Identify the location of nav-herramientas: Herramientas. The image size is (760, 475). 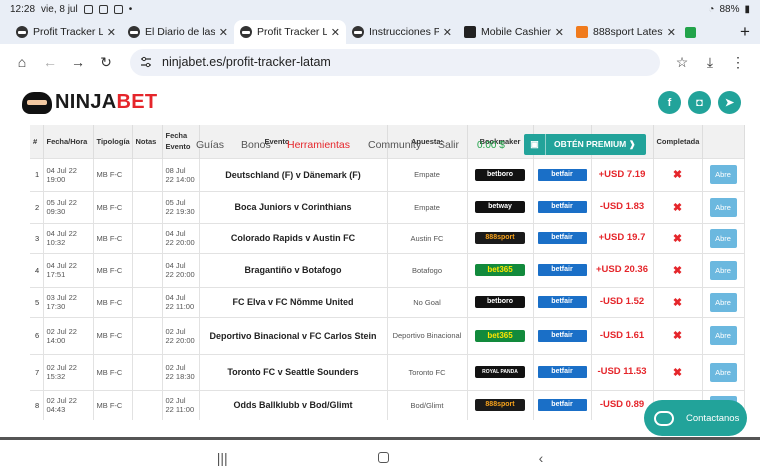
(318, 145).